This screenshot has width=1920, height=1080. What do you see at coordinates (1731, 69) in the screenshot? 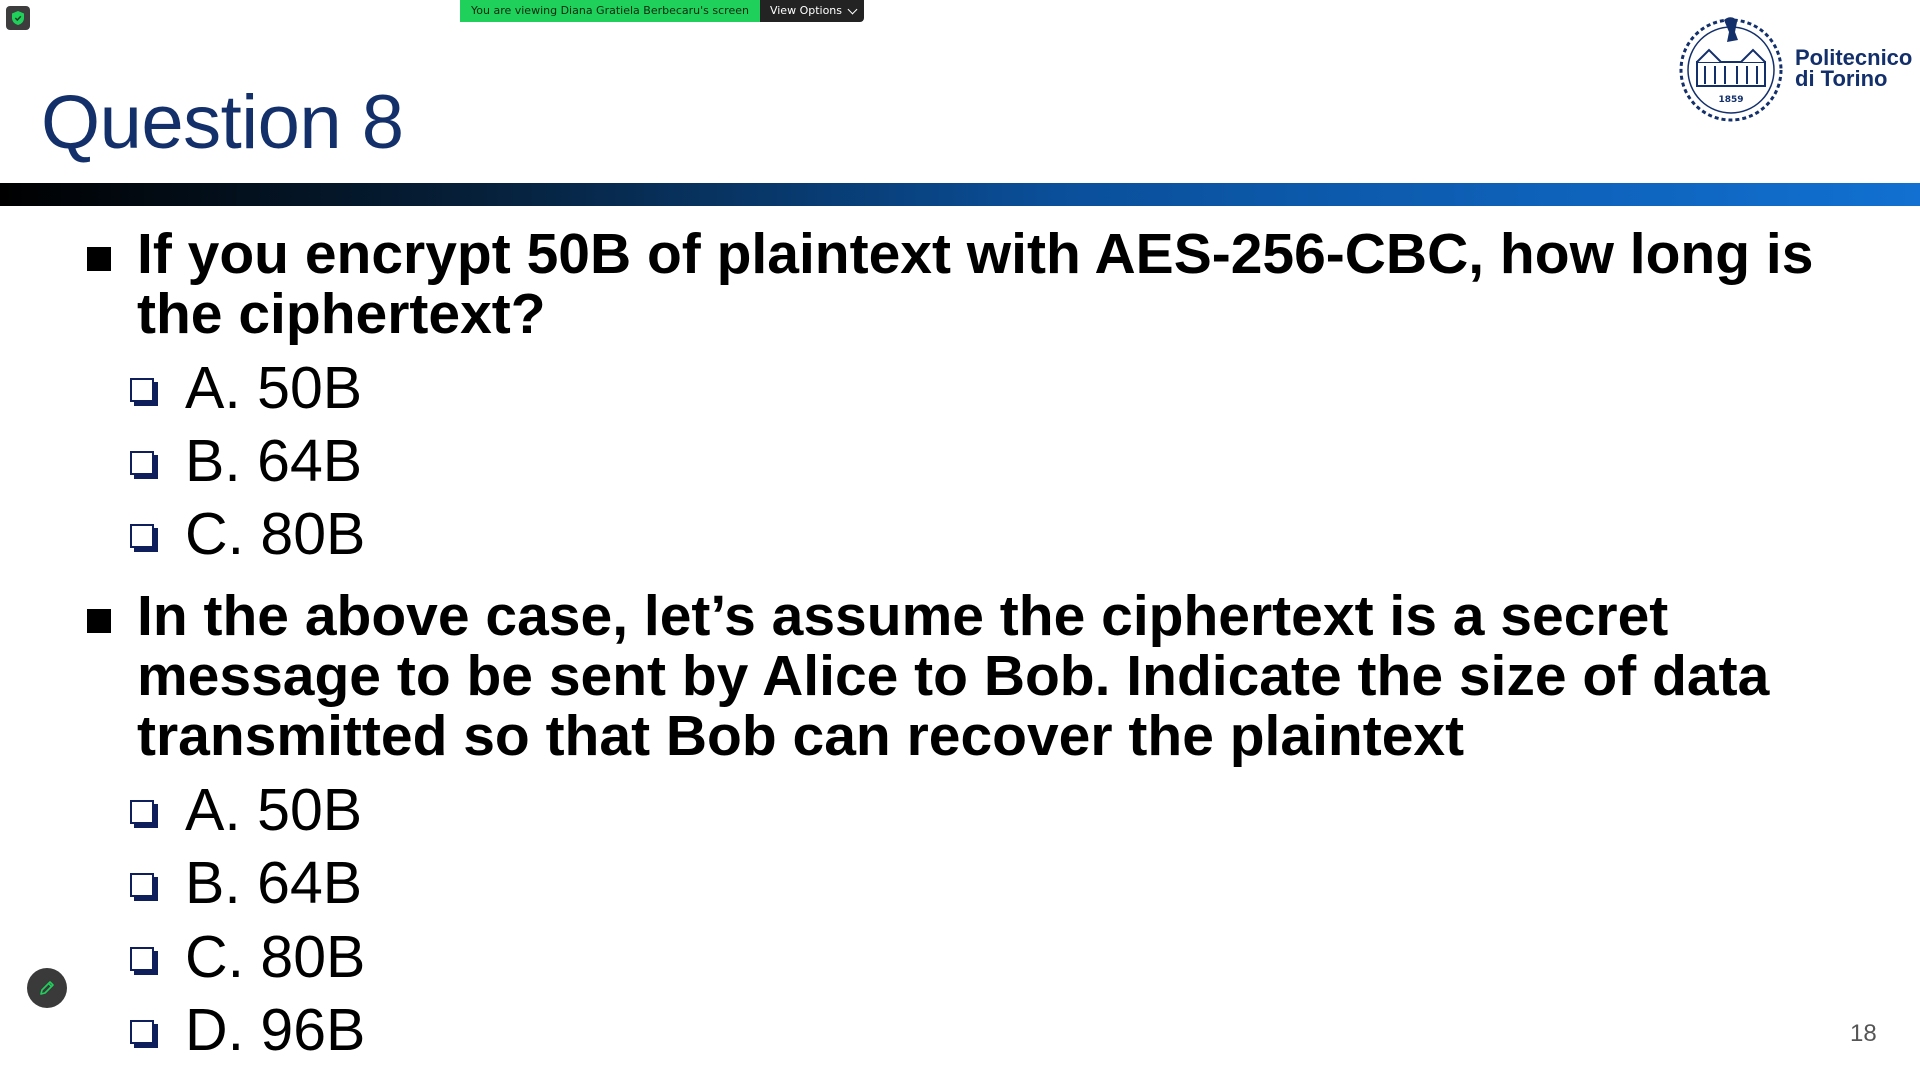
I see `seal-icon: 1859` at bounding box center [1731, 69].